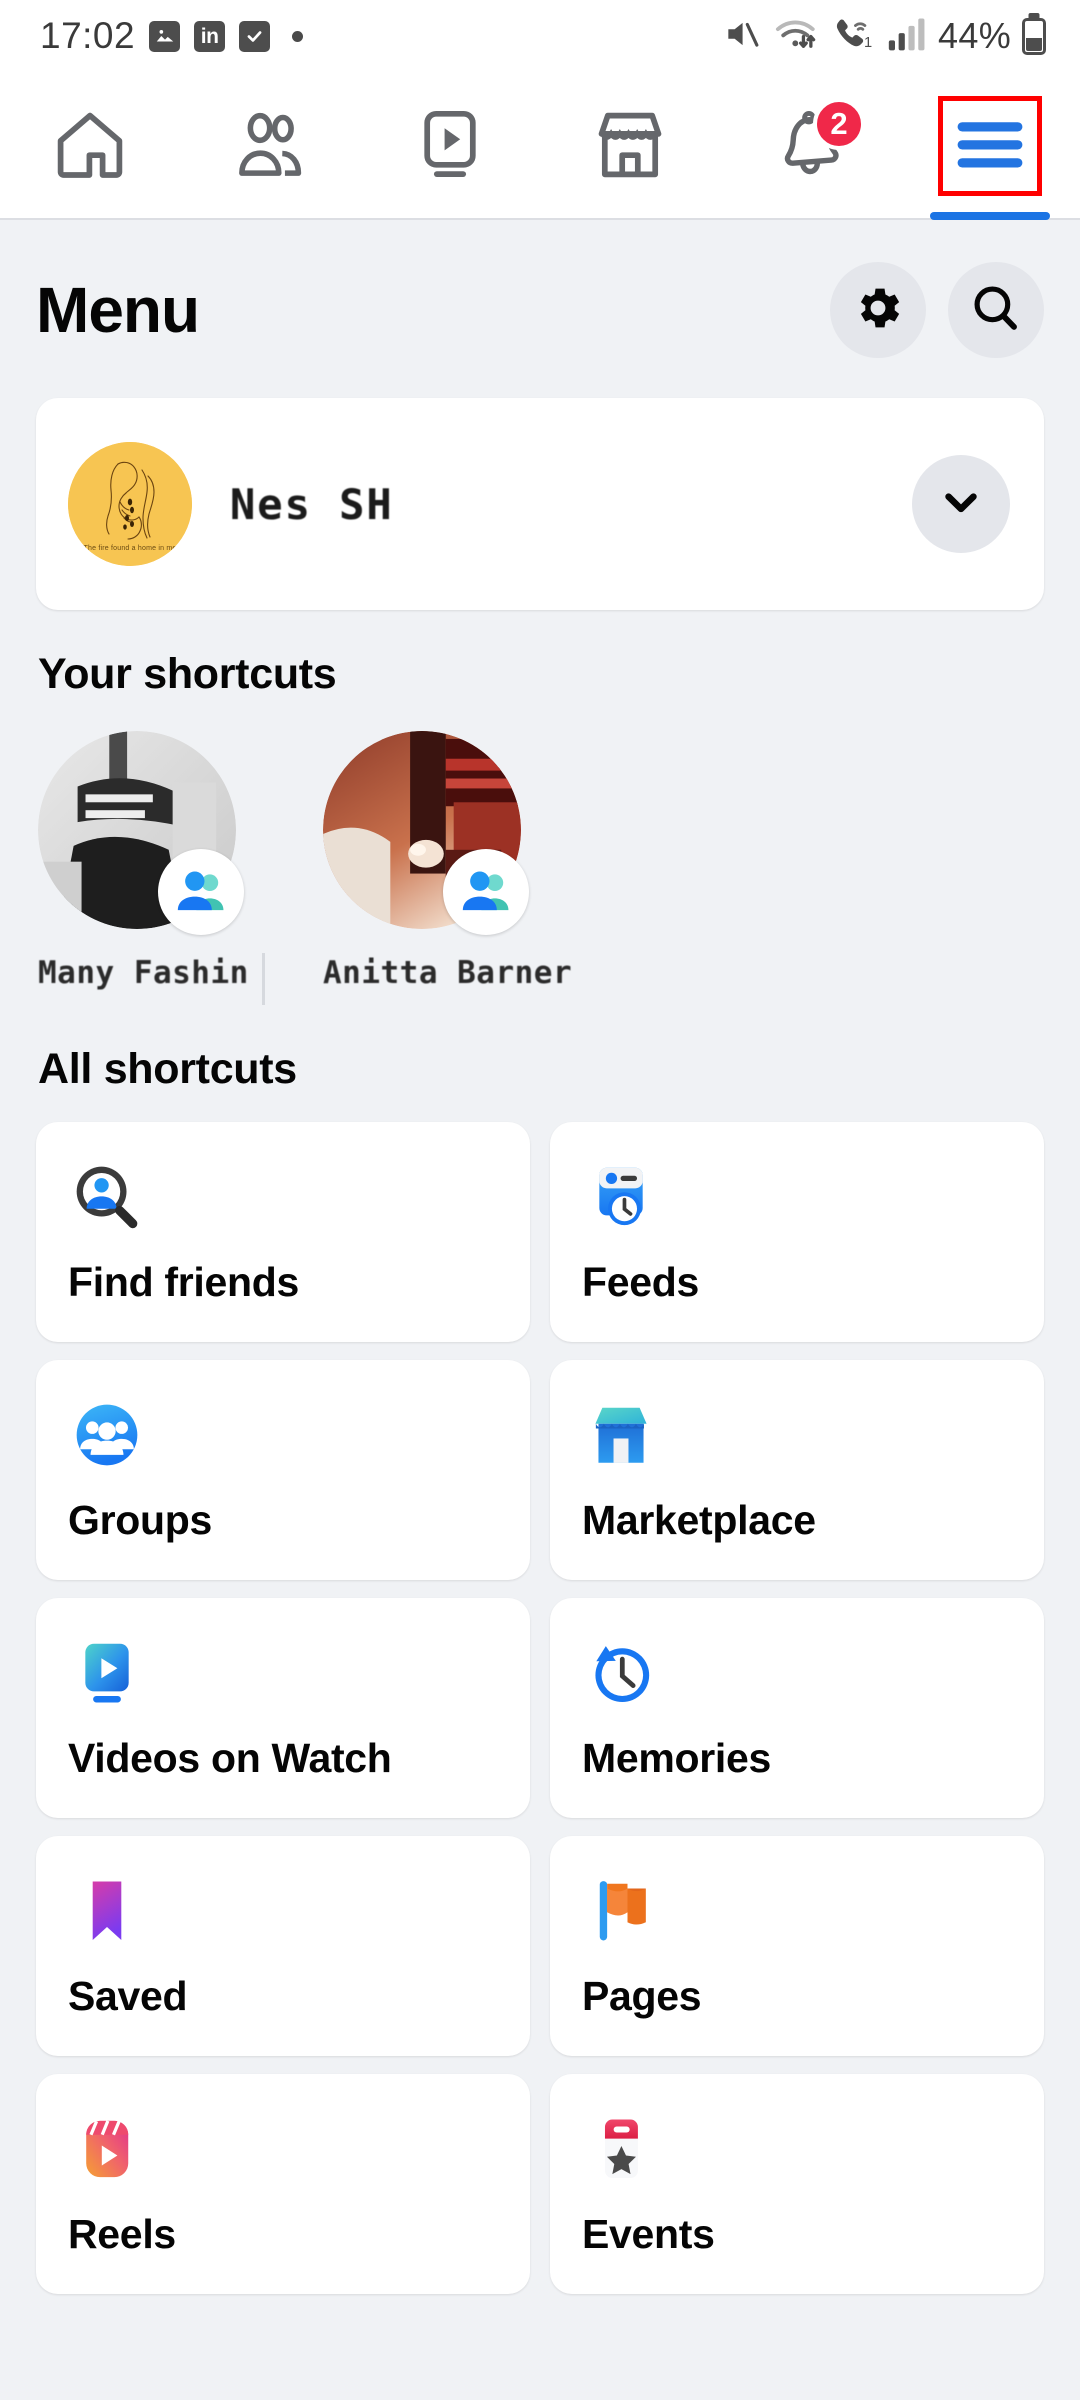  What do you see at coordinates (130, 548) in the screenshot?
I see `avatar-caption: The fire found a home in me` at bounding box center [130, 548].